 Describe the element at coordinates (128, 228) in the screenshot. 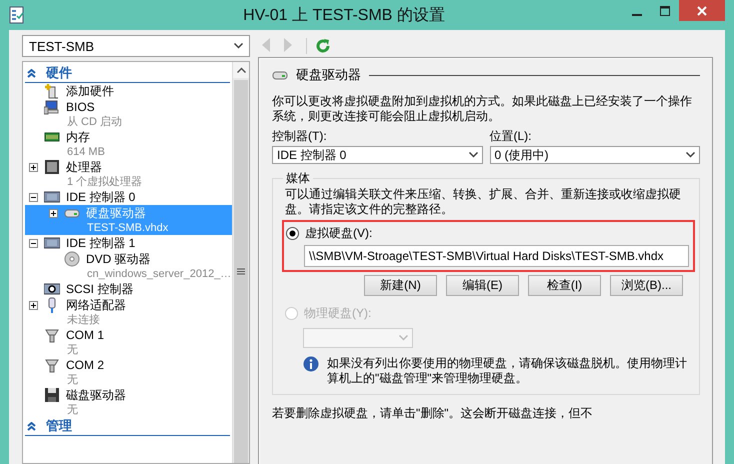

I see `item-detail: TEST-SMB.vhdx` at that location.